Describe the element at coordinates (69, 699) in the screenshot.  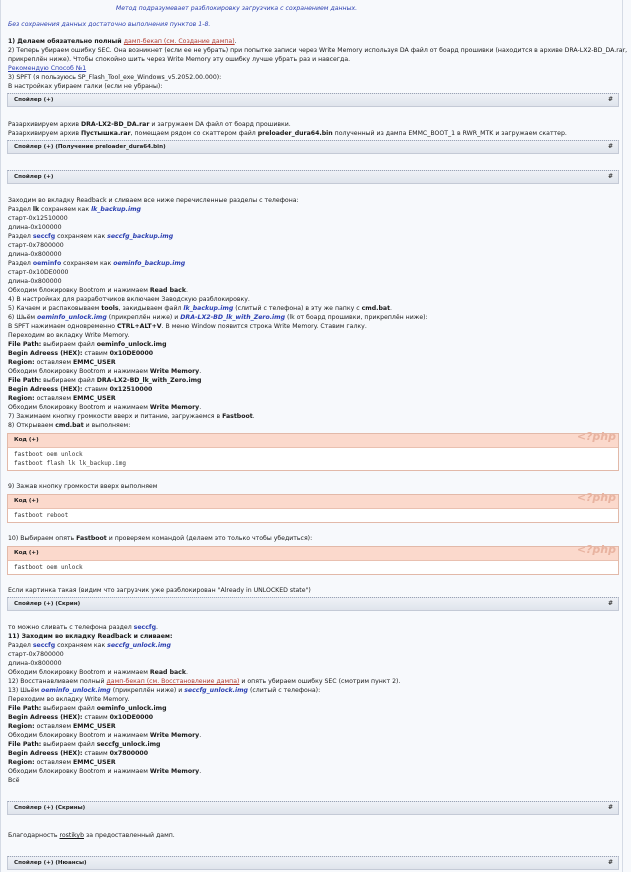
I see `step-13-goto: Переходим во вкладку Write Memory.` at that location.